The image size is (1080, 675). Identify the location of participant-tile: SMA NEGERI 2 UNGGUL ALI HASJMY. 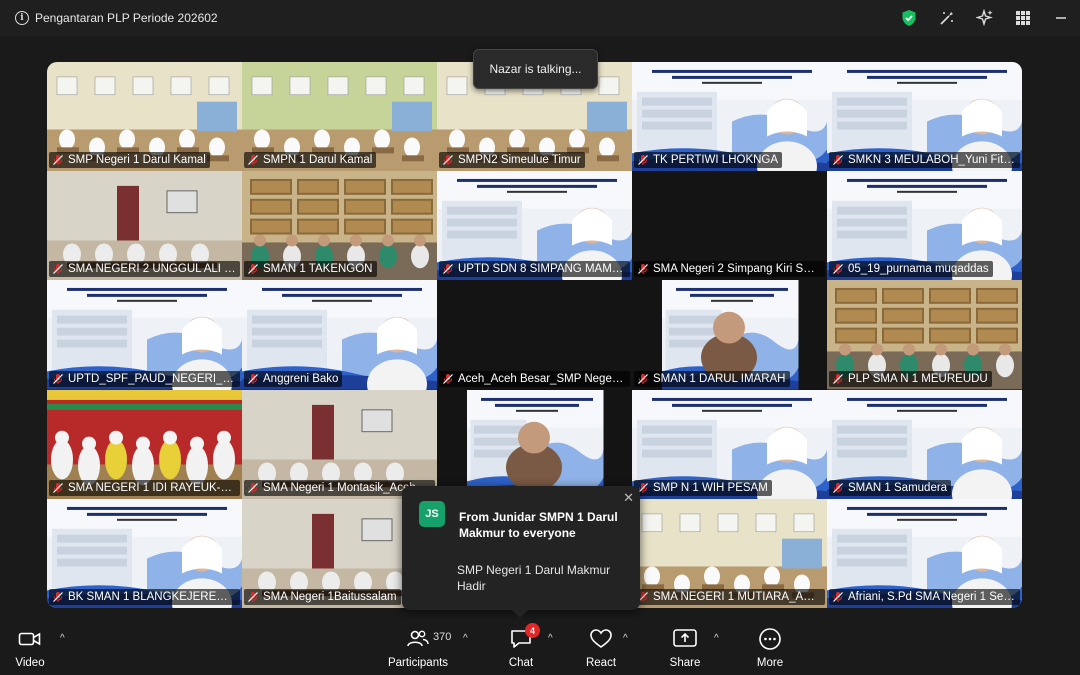
(144, 226).